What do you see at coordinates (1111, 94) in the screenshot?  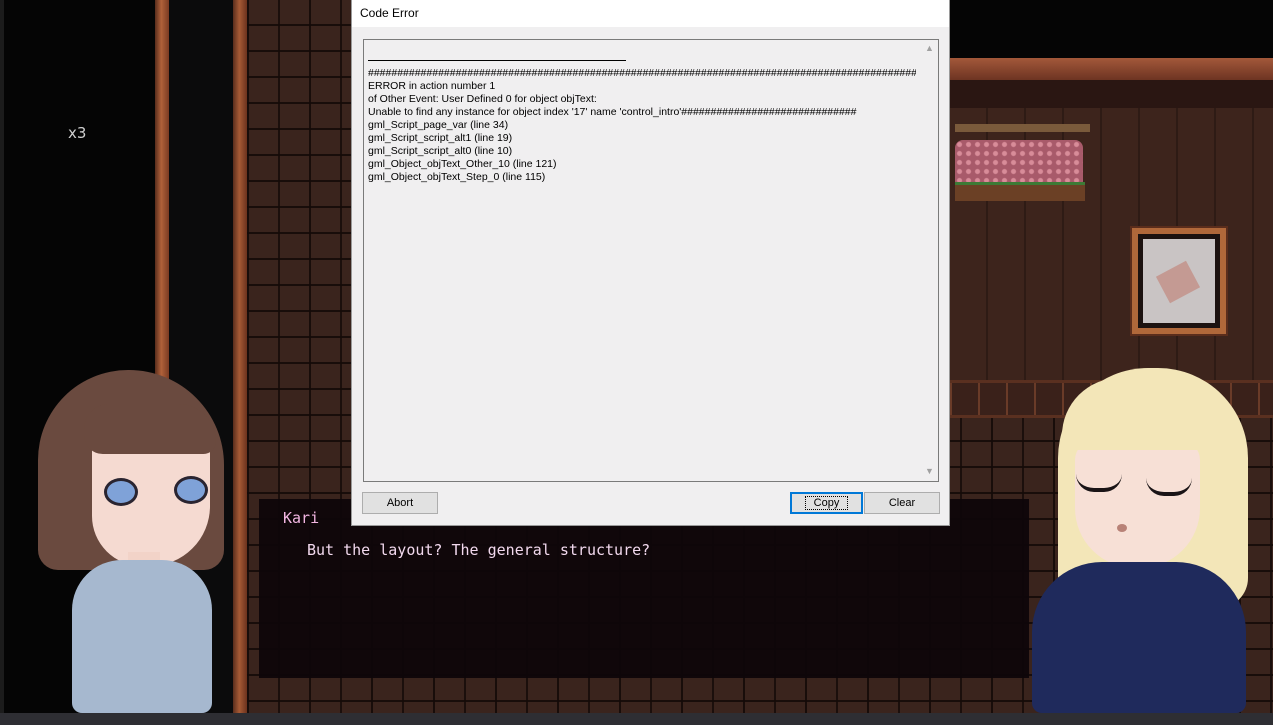 I see `ceiling-beam-shadow` at bounding box center [1111, 94].